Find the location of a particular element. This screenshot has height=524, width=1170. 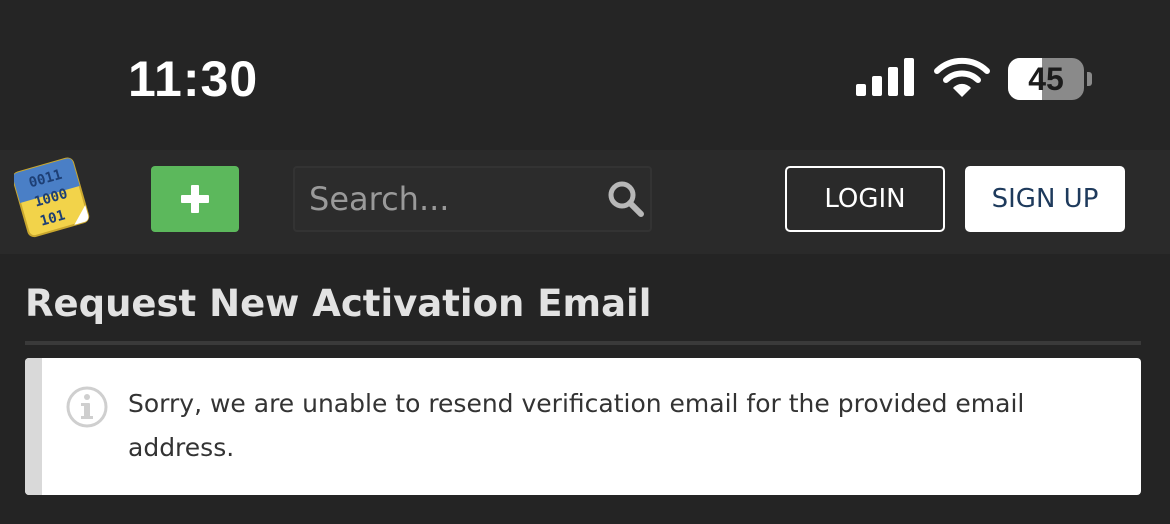

plus-icon is located at coordinates (195, 199).